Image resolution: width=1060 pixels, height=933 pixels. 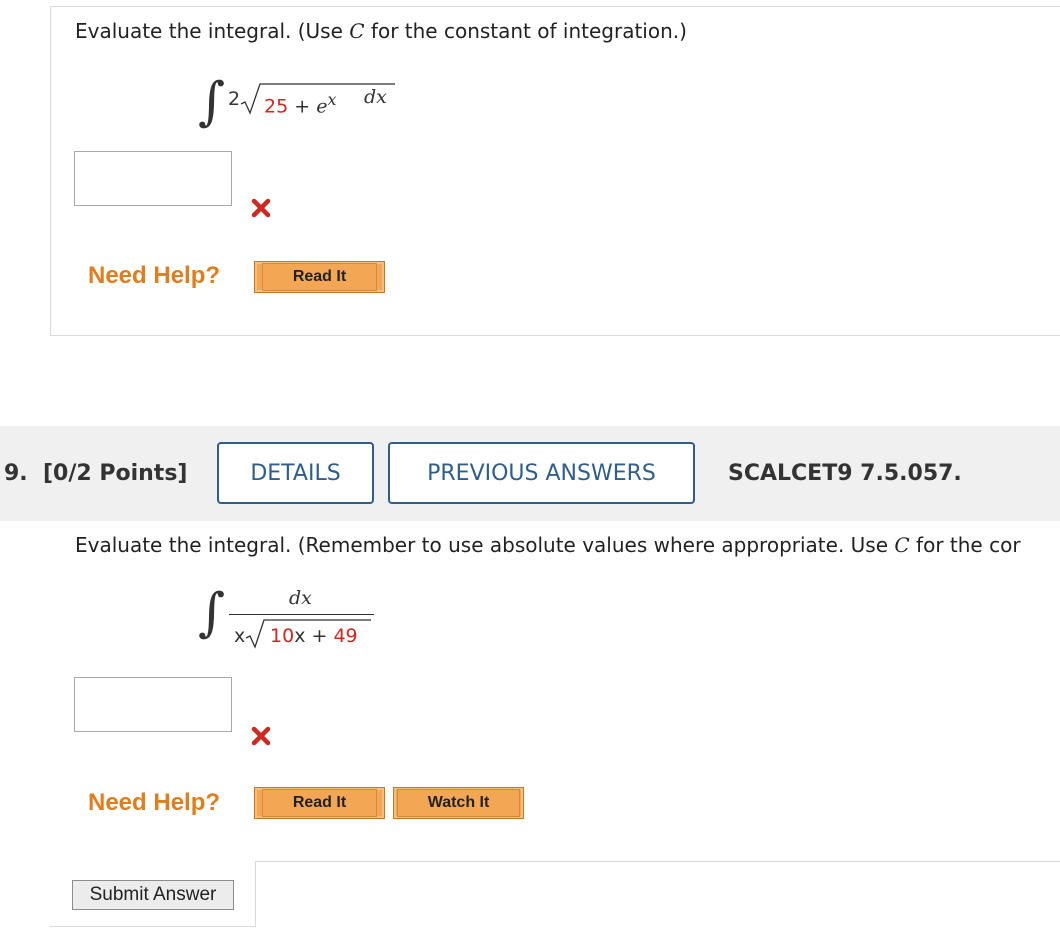 I want to click on radicand-number: 25, so click(x=276, y=106).